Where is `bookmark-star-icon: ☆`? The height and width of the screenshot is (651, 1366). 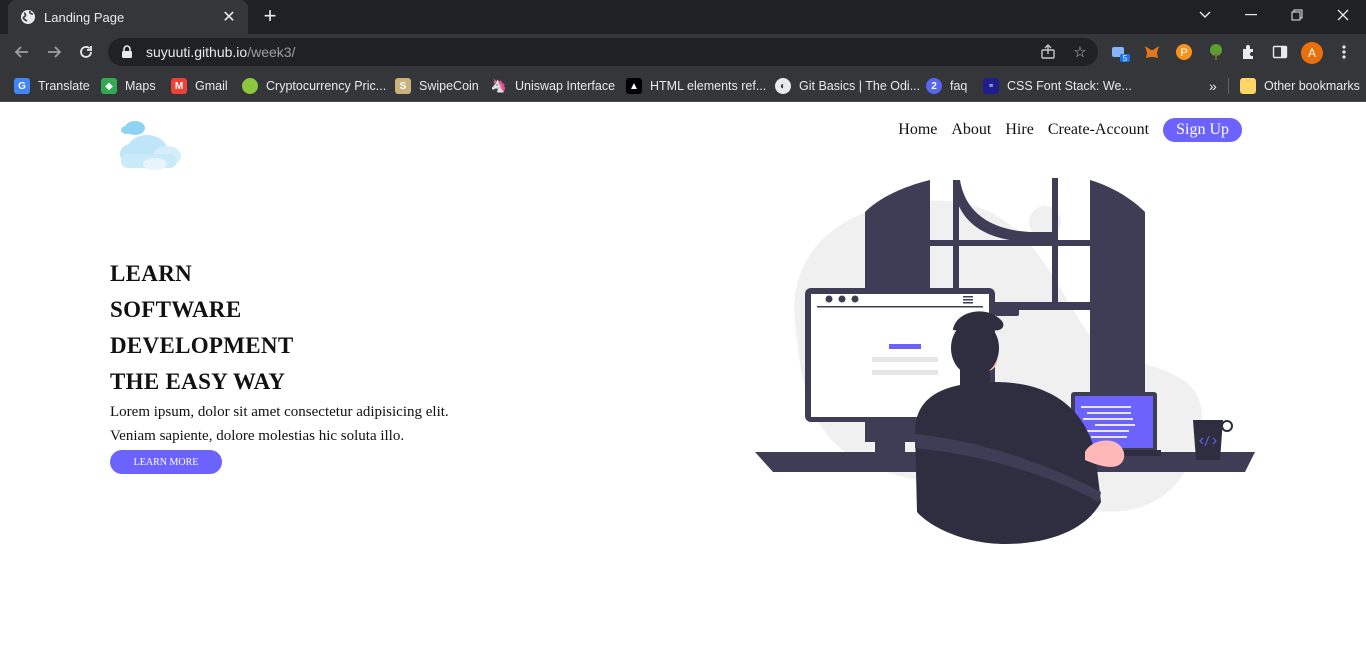
bookmark-star-icon: ☆ is located at coordinates (1080, 52).